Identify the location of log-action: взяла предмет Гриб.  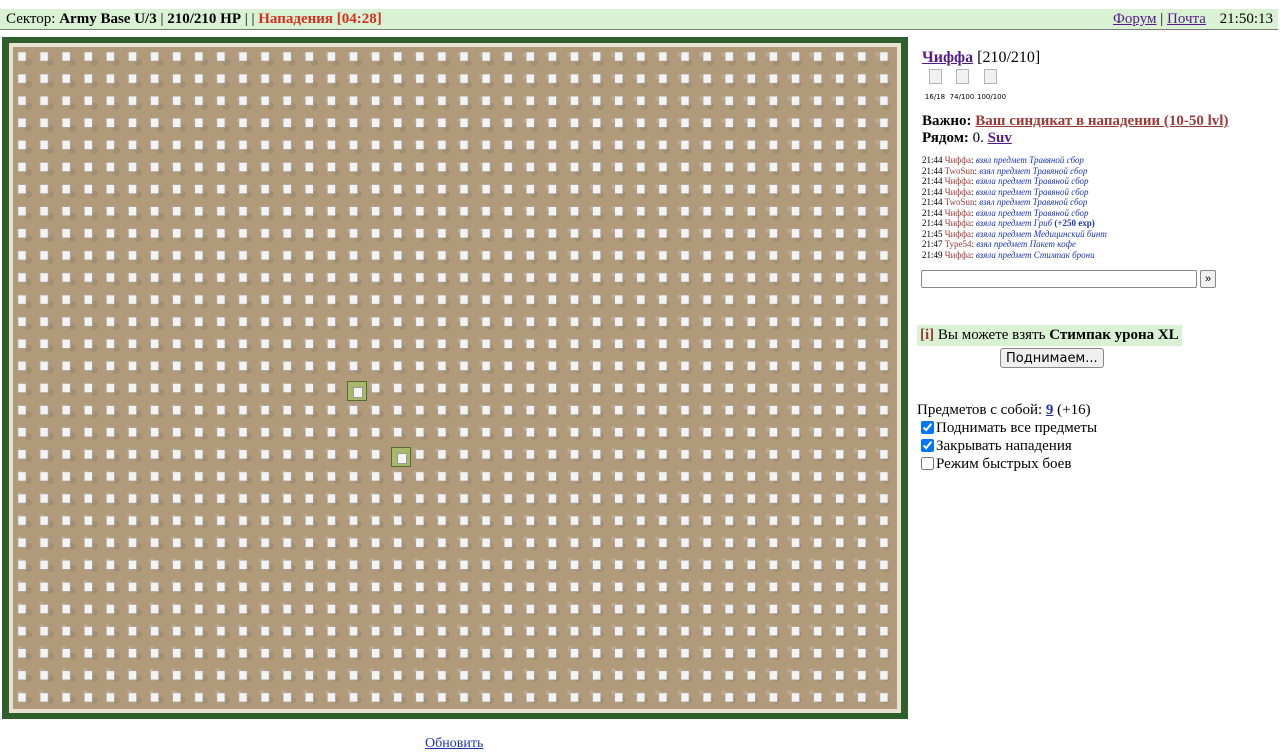
(1014, 223).